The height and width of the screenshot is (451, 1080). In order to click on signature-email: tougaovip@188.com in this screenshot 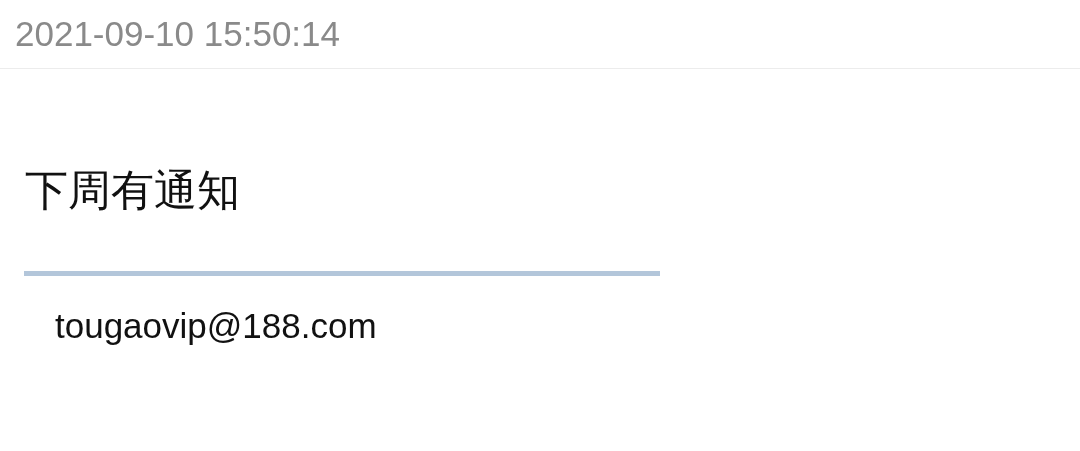, I will do `click(216, 326)`.